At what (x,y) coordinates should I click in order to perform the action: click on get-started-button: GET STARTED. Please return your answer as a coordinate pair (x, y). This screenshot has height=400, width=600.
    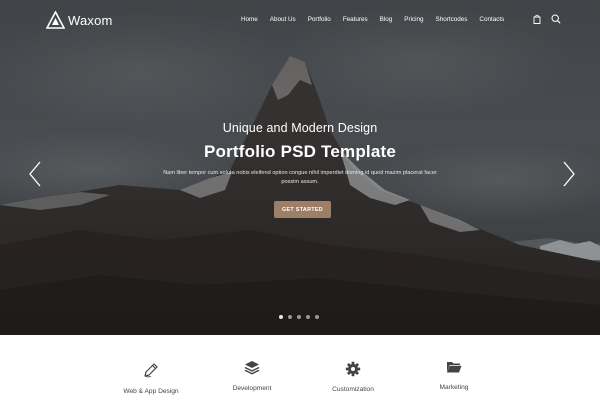
    Looking at the image, I should click on (302, 209).